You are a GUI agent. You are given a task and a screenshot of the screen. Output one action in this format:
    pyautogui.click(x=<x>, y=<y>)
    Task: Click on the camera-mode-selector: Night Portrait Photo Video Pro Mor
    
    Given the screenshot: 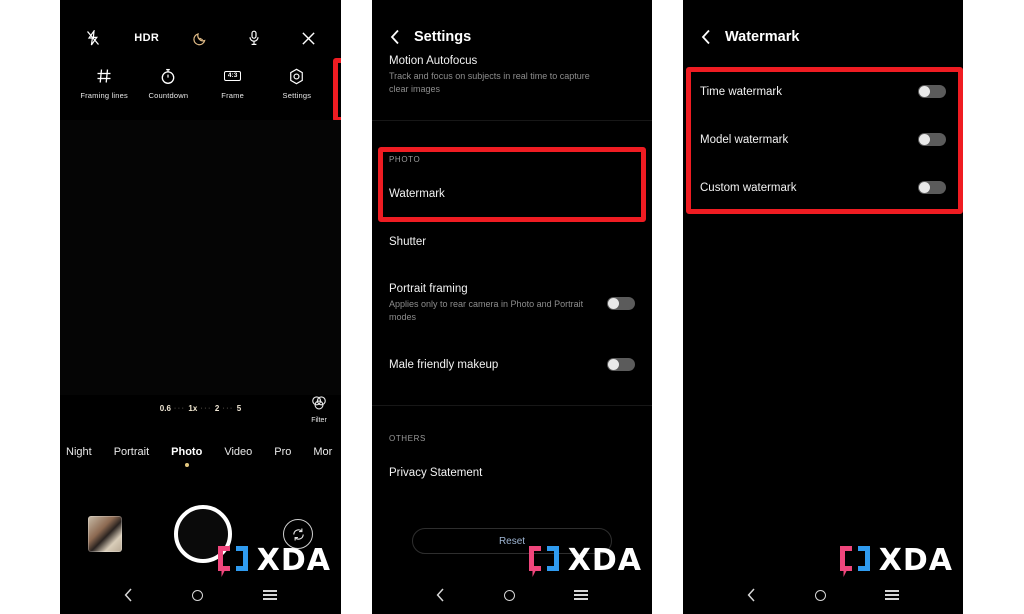 What is the action you would take?
    pyautogui.click(x=200, y=452)
    